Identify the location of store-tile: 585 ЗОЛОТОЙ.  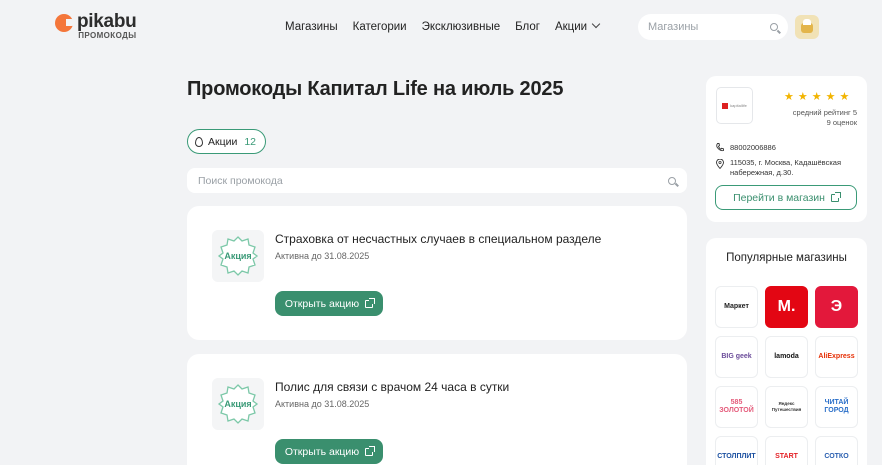
(736, 407).